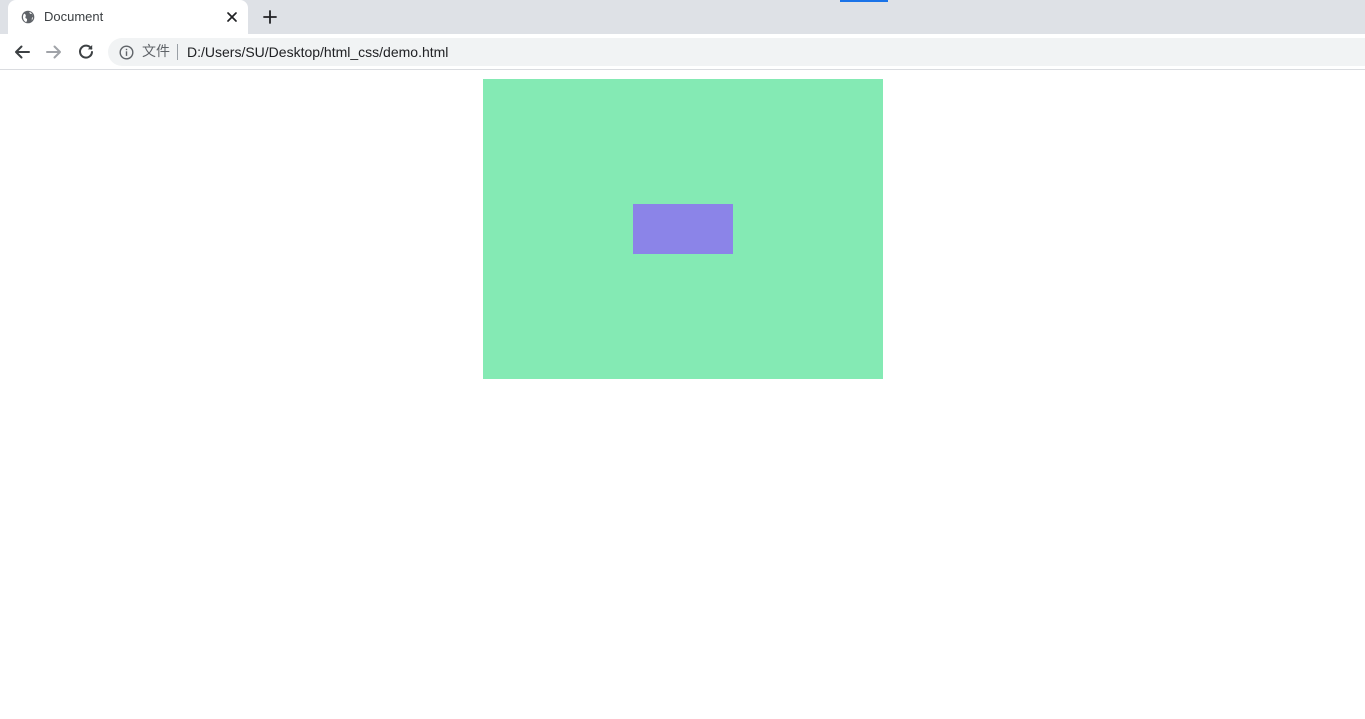 Image resolution: width=1365 pixels, height=719 pixels. I want to click on tab-strip: Document, so click(682, 17).